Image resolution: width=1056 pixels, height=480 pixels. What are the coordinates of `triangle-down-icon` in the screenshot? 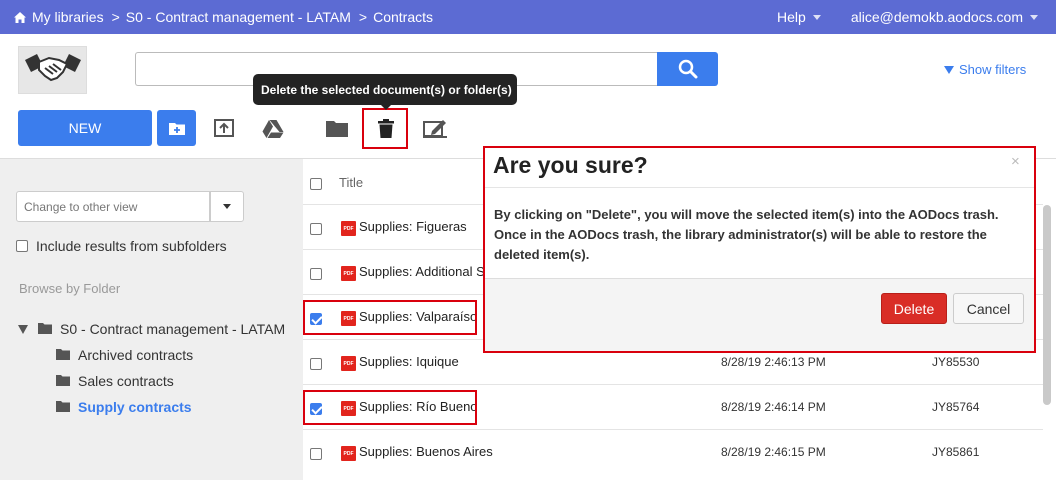 It's located at (949, 69).